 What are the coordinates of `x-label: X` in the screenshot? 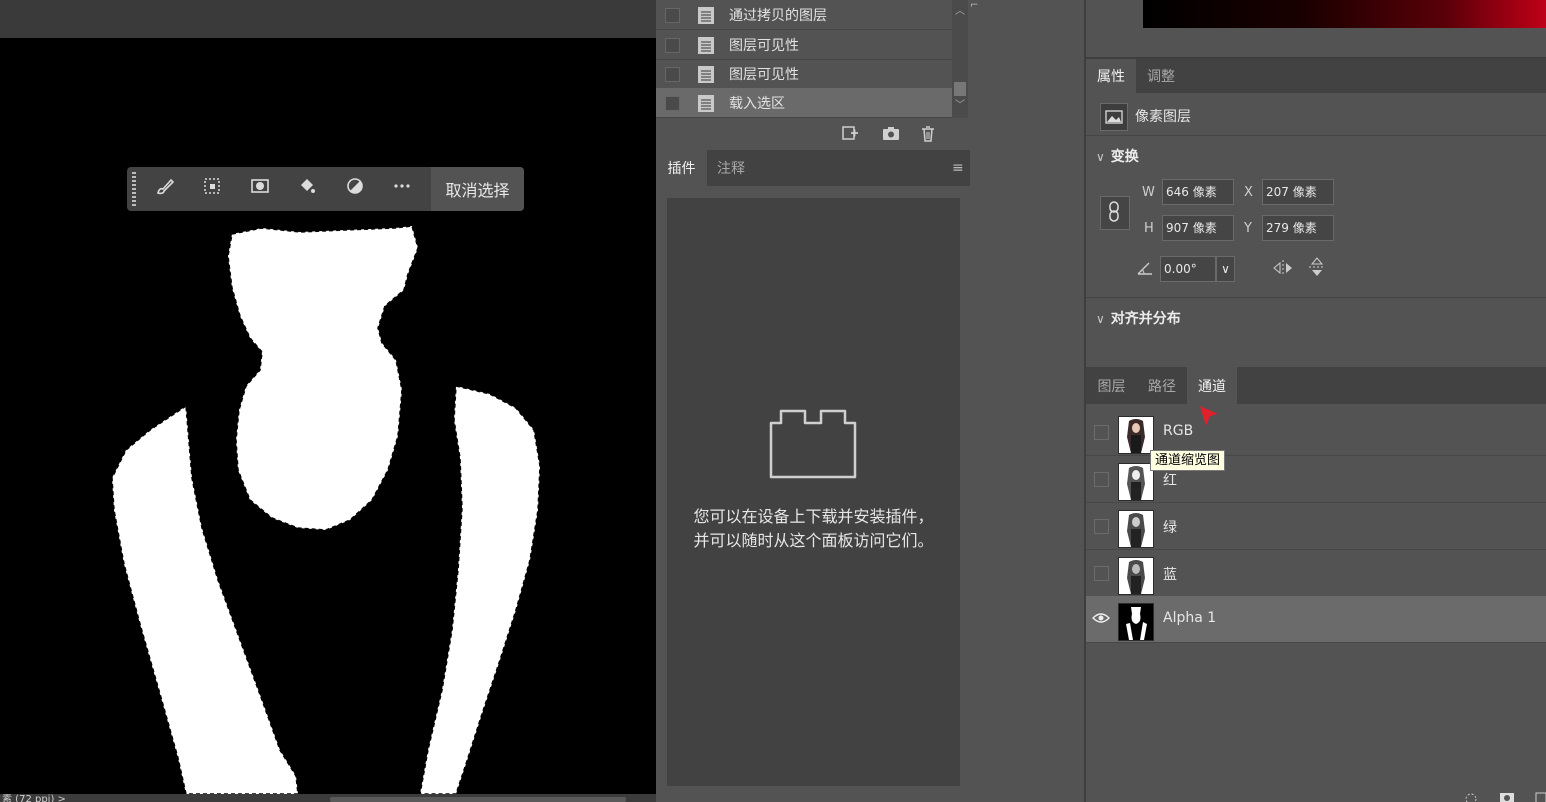 It's located at (1248, 192).